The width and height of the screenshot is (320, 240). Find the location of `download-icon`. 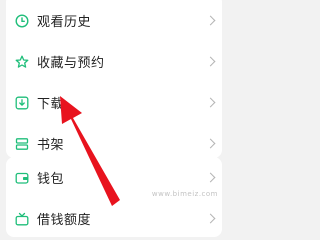

download-icon is located at coordinates (22, 103).